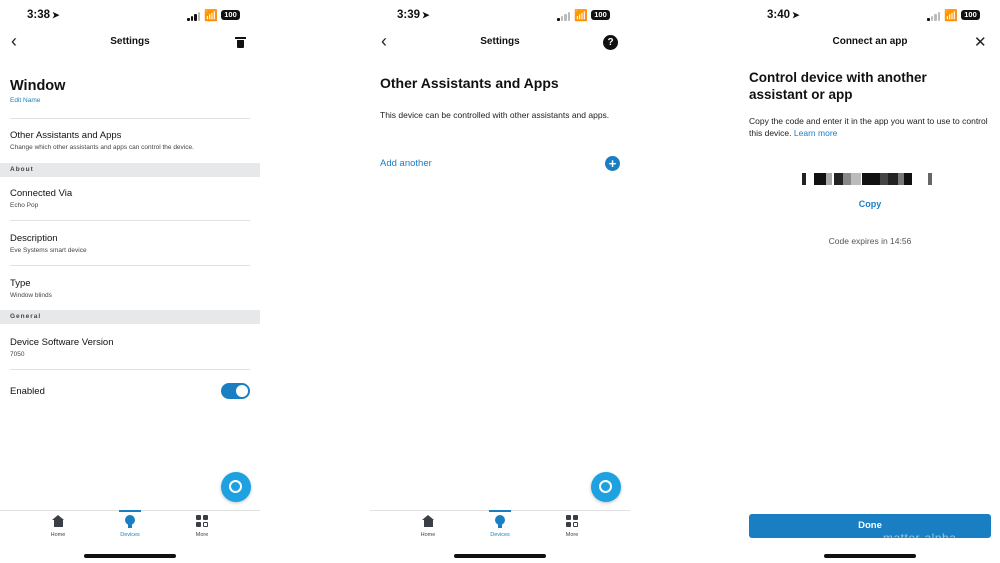 This screenshot has width=1000, height=563. I want to click on status-bar: 3:39 ➤ 📶 100, so click(500, 15).